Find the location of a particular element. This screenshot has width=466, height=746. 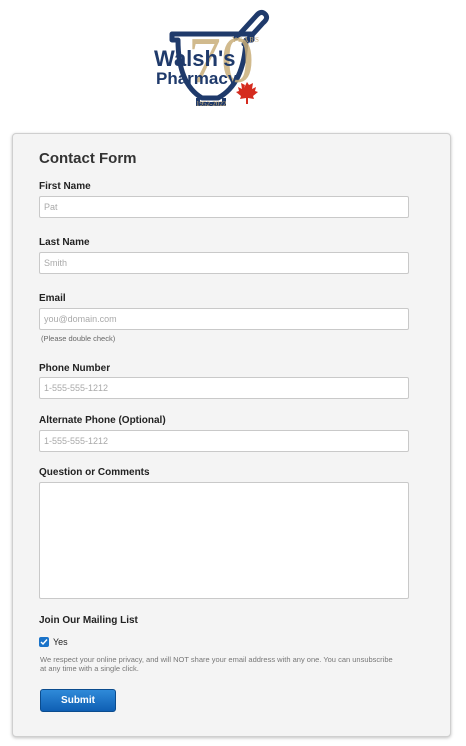

email-hint: (Please double check) is located at coordinates (78, 338).